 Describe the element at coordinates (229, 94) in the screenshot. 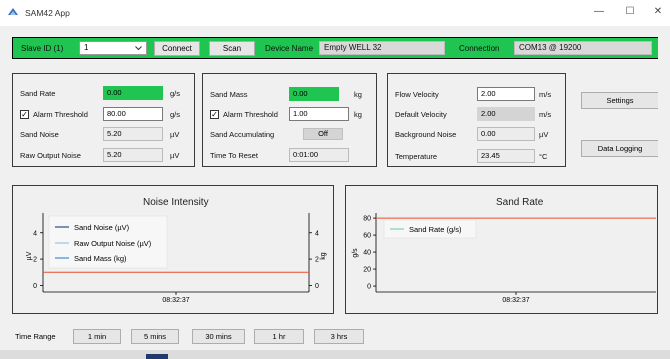

I see `sand-mass-label: Sand Mass` at that location.